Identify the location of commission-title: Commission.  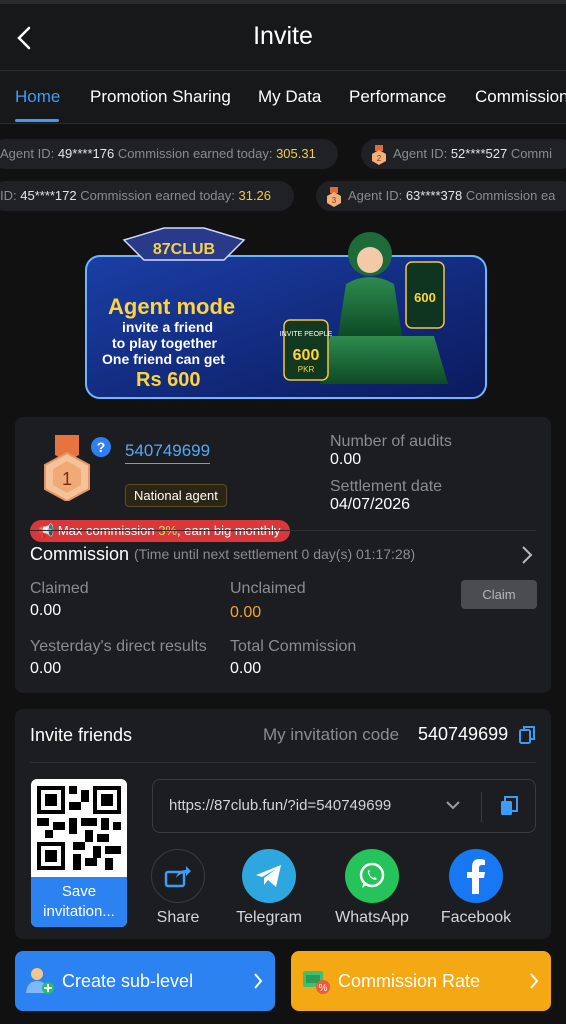
(79, 554).